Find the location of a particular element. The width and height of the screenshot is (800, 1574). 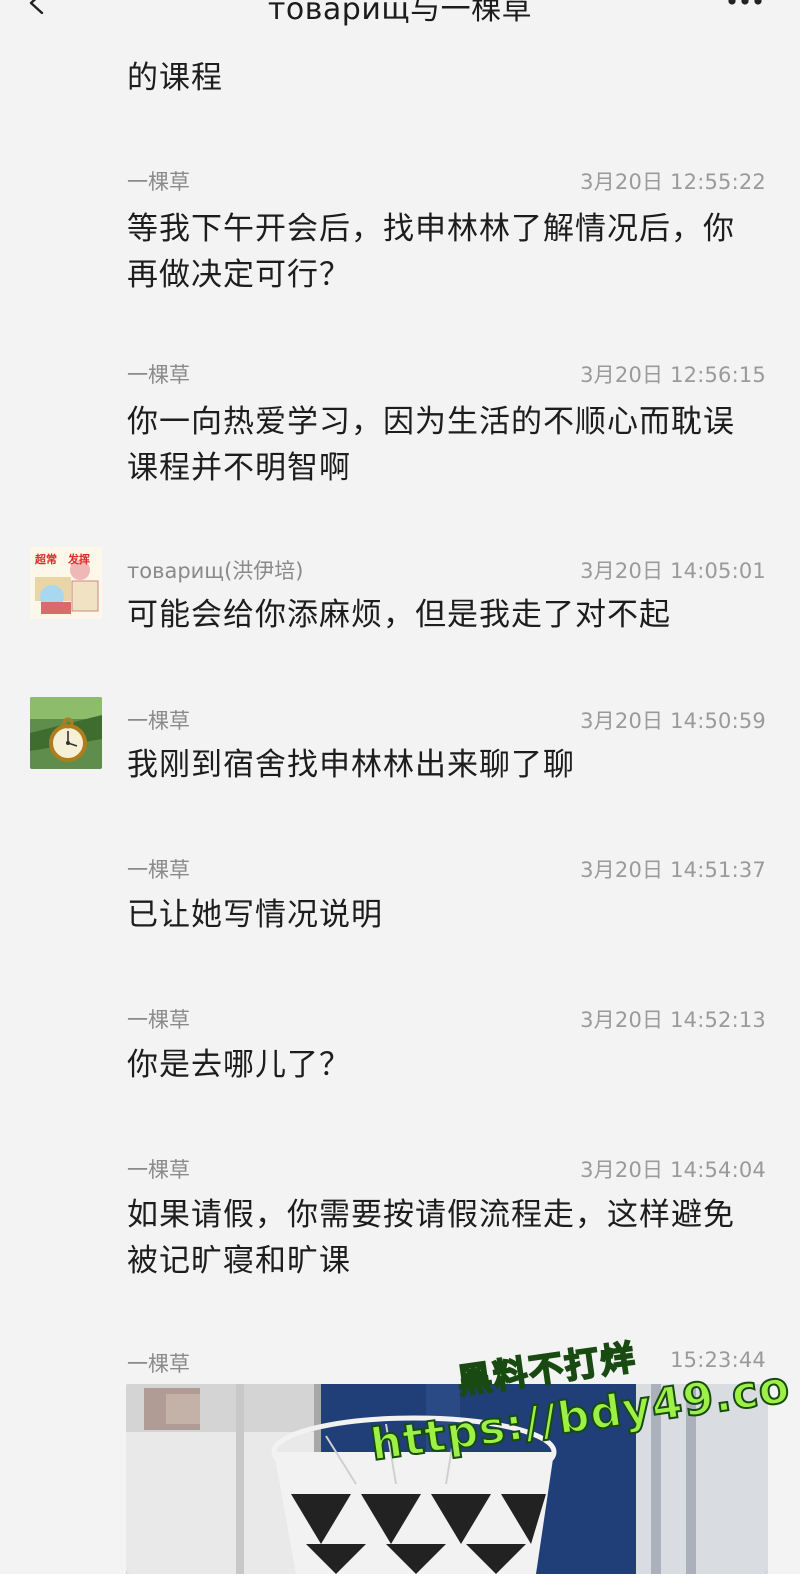

message-text: 等我下午开会后，找申林林了解情况后，你再做决定可行？ is located at coordinates (431, 252).